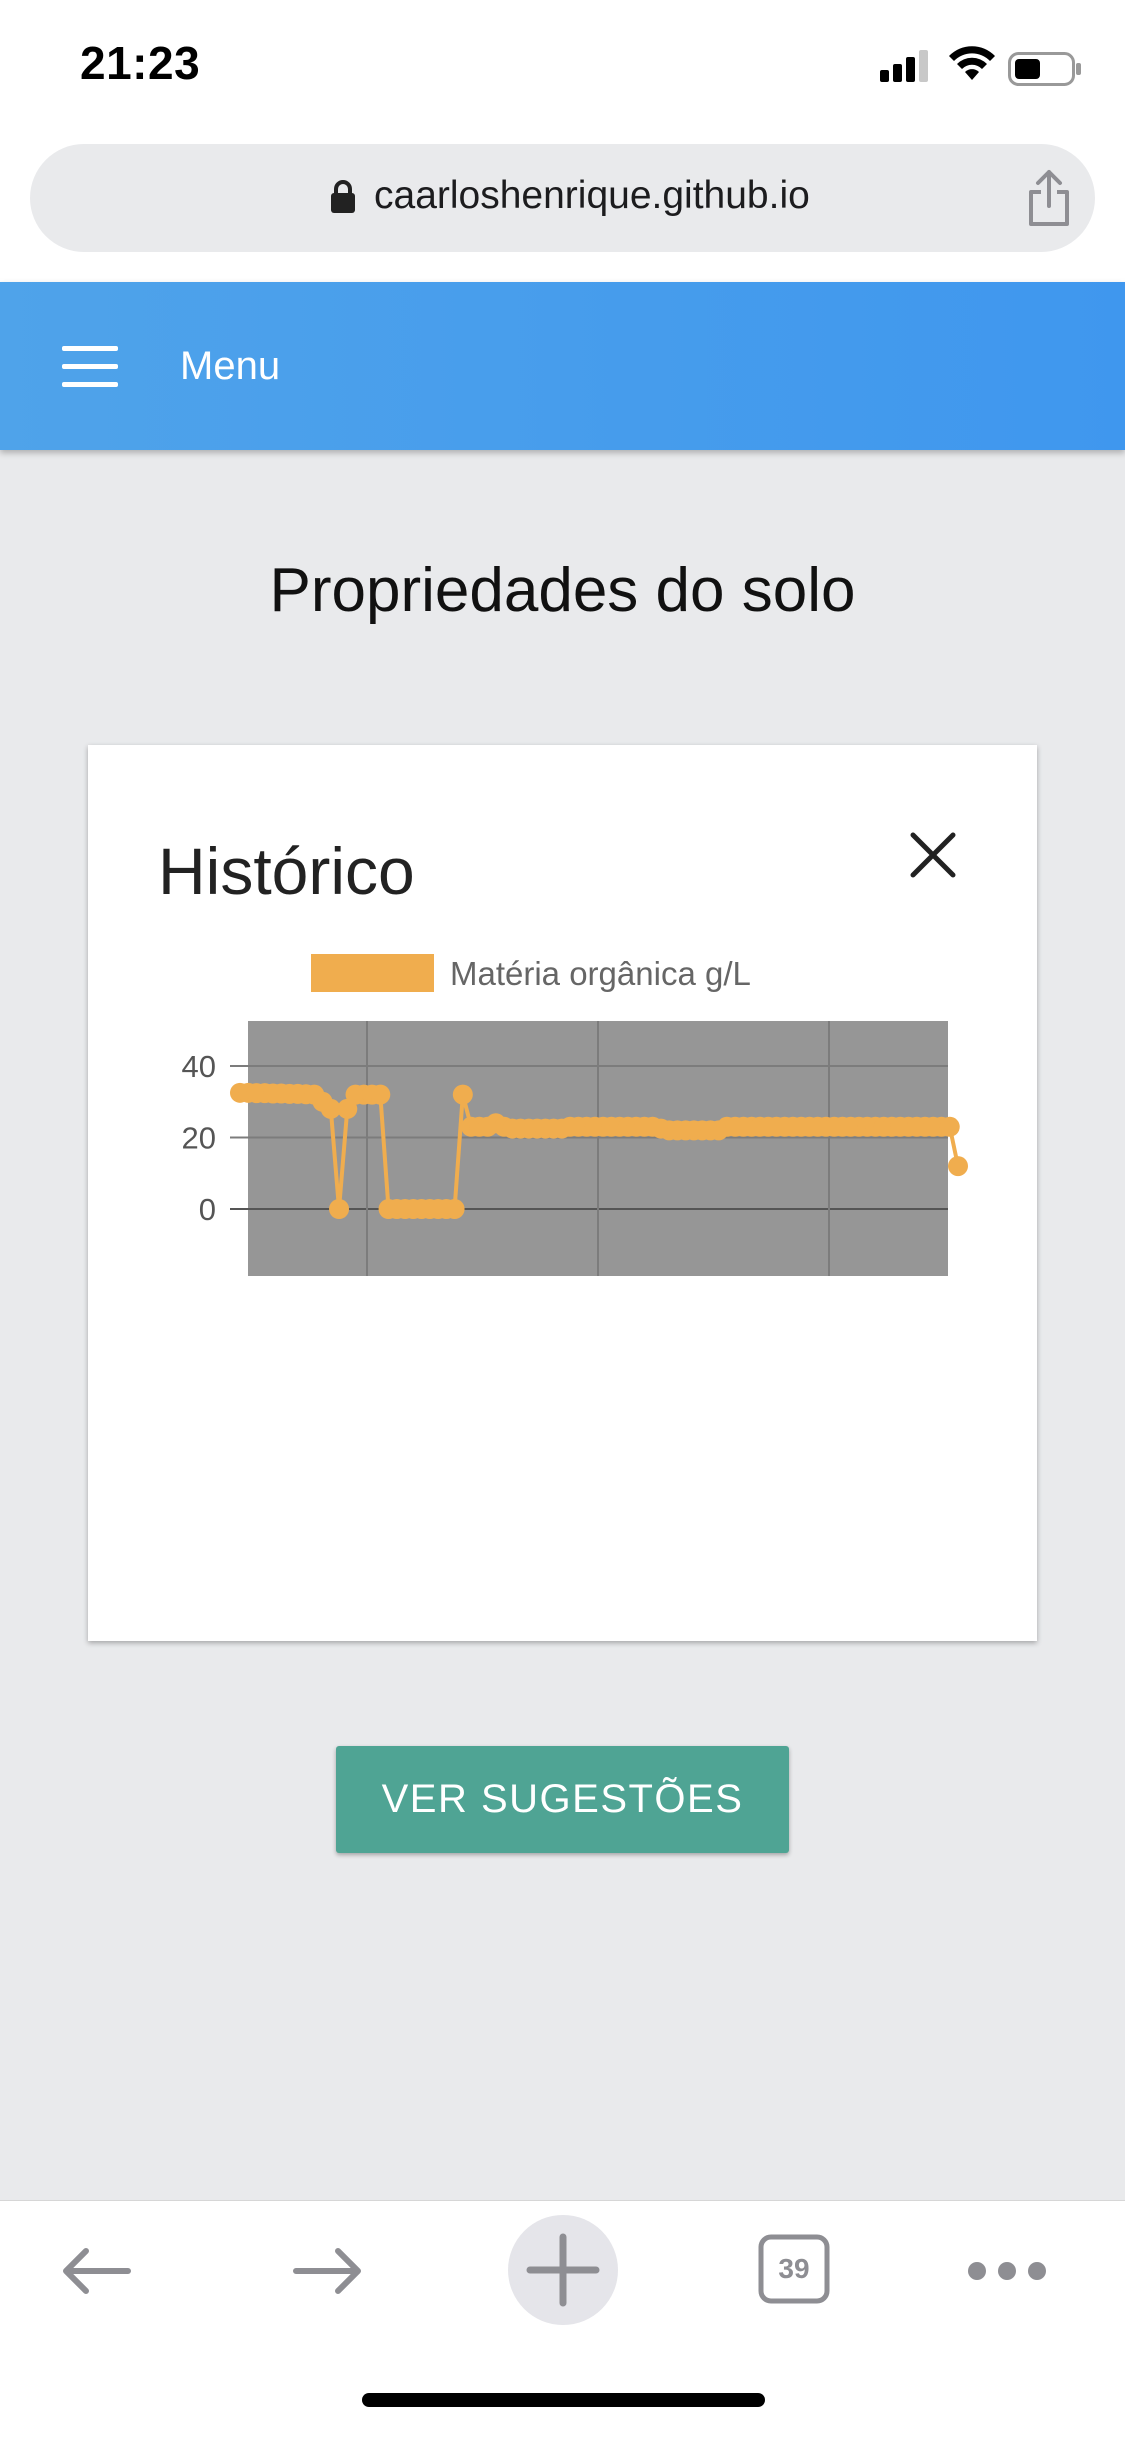 This screenshot has width=1125, height=2437. Describe the element at coordinates (563, 2400) in the screenshot. I see `home-indicator` at that location.